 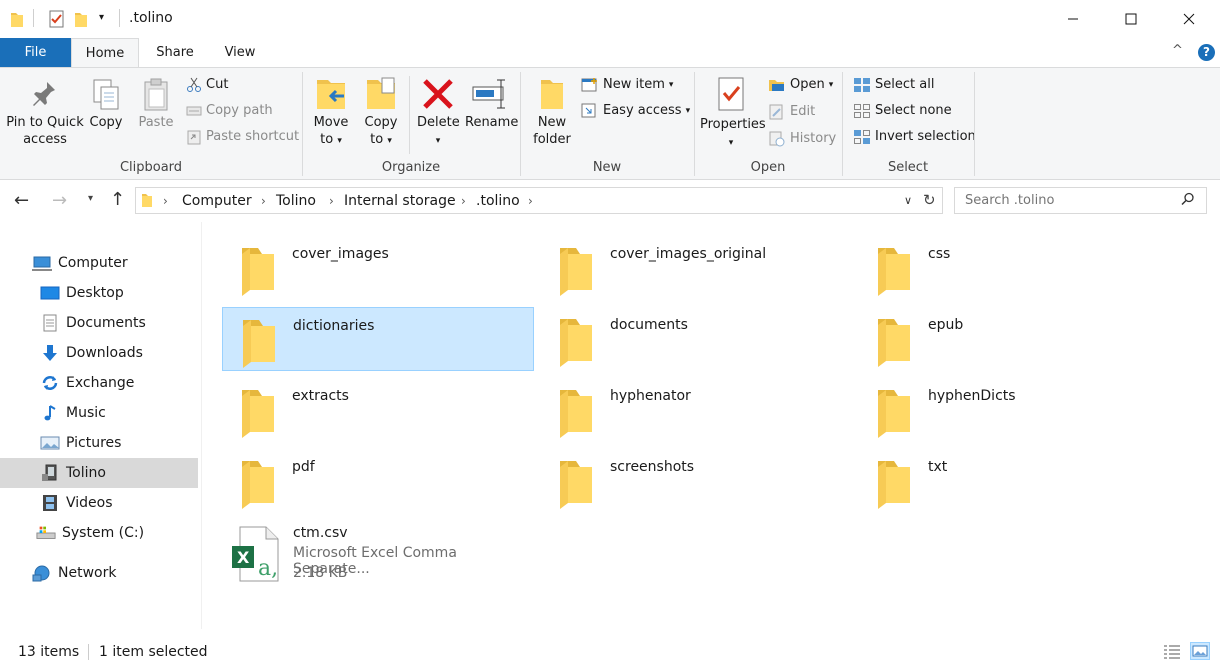 What do you see at coordinates (1014, 481) in the screenshot?
I see `folder-item-txt: txt` at bounding box center [1014, 481].